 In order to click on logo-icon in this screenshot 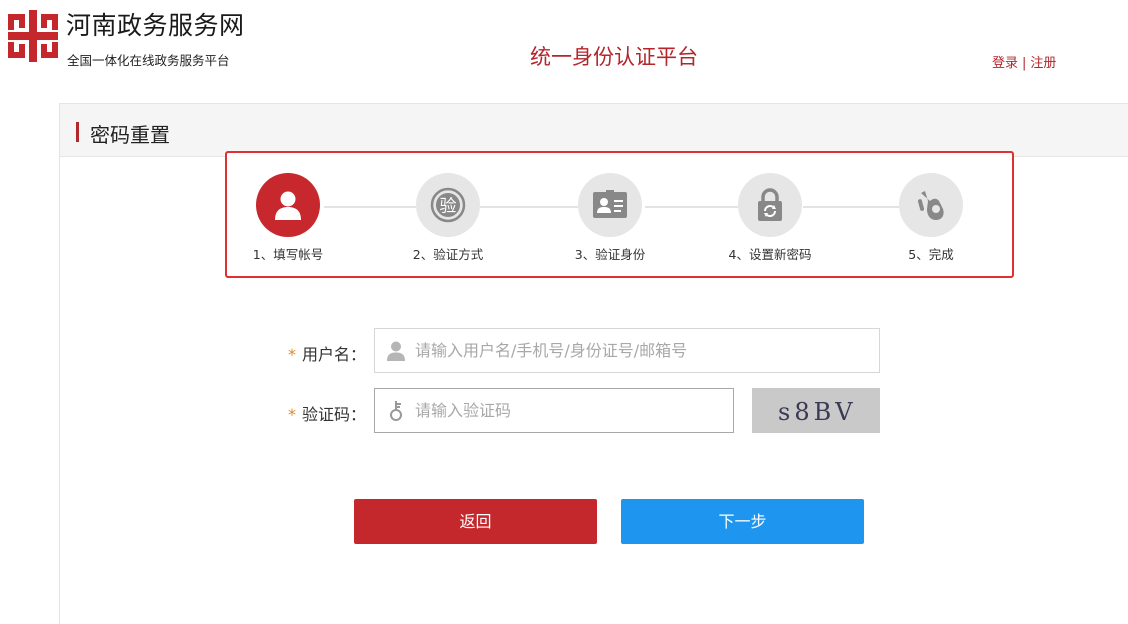, I will do `click(33, 36)`.